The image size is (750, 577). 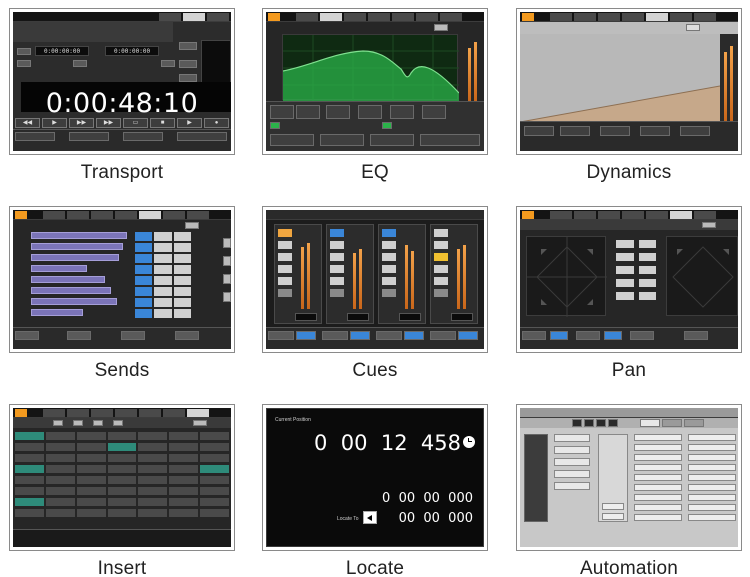 I want to click on sends-toolbar-button, so click(x=192, y=225).